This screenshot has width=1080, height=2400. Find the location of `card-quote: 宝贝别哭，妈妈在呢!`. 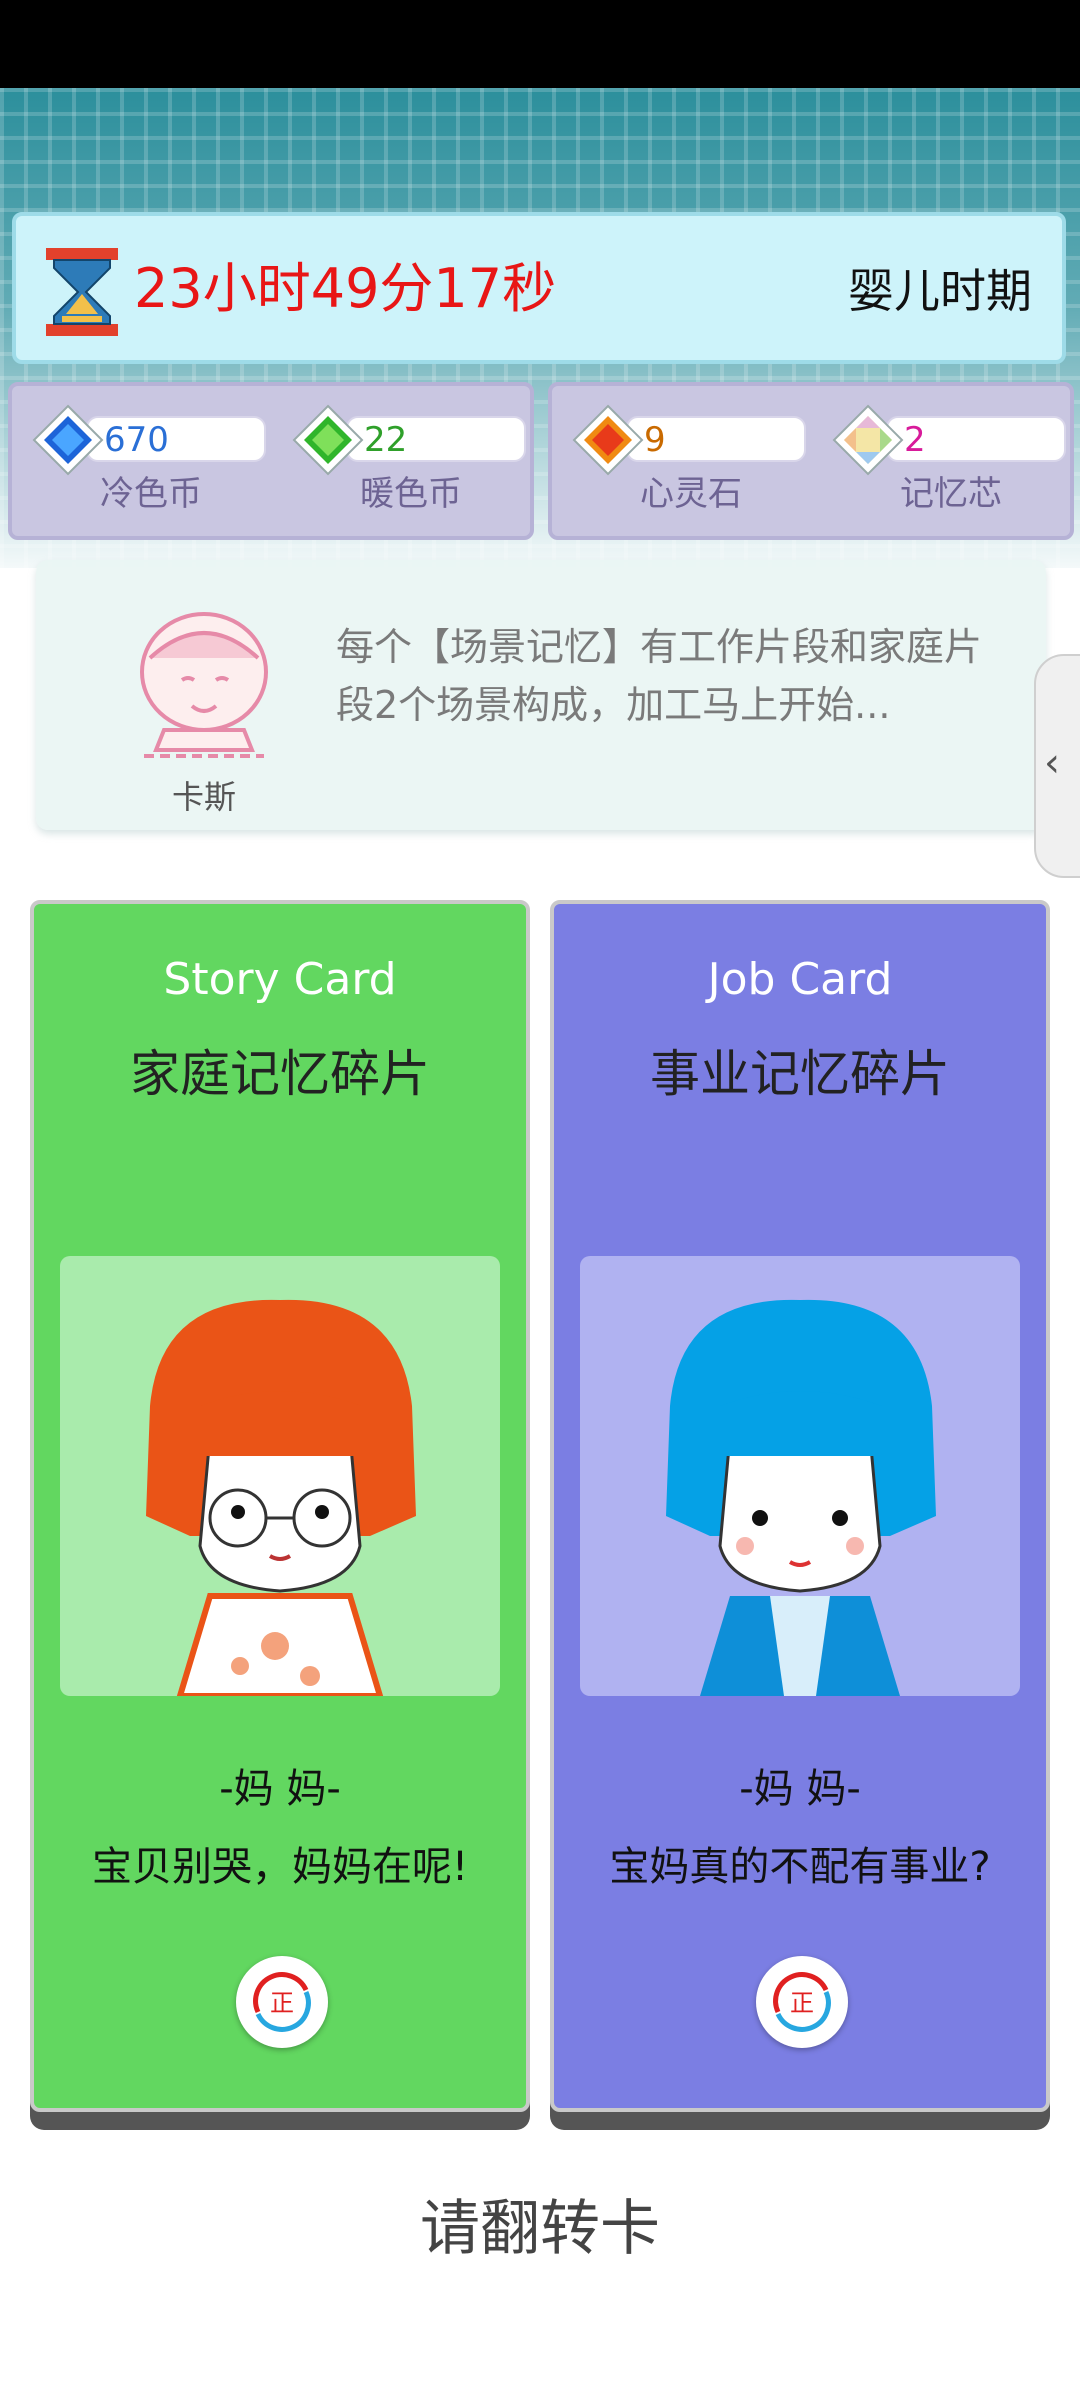

card-quote: 宝贝别哭，妈妈在呢! is located at coordinates (280, 1867).